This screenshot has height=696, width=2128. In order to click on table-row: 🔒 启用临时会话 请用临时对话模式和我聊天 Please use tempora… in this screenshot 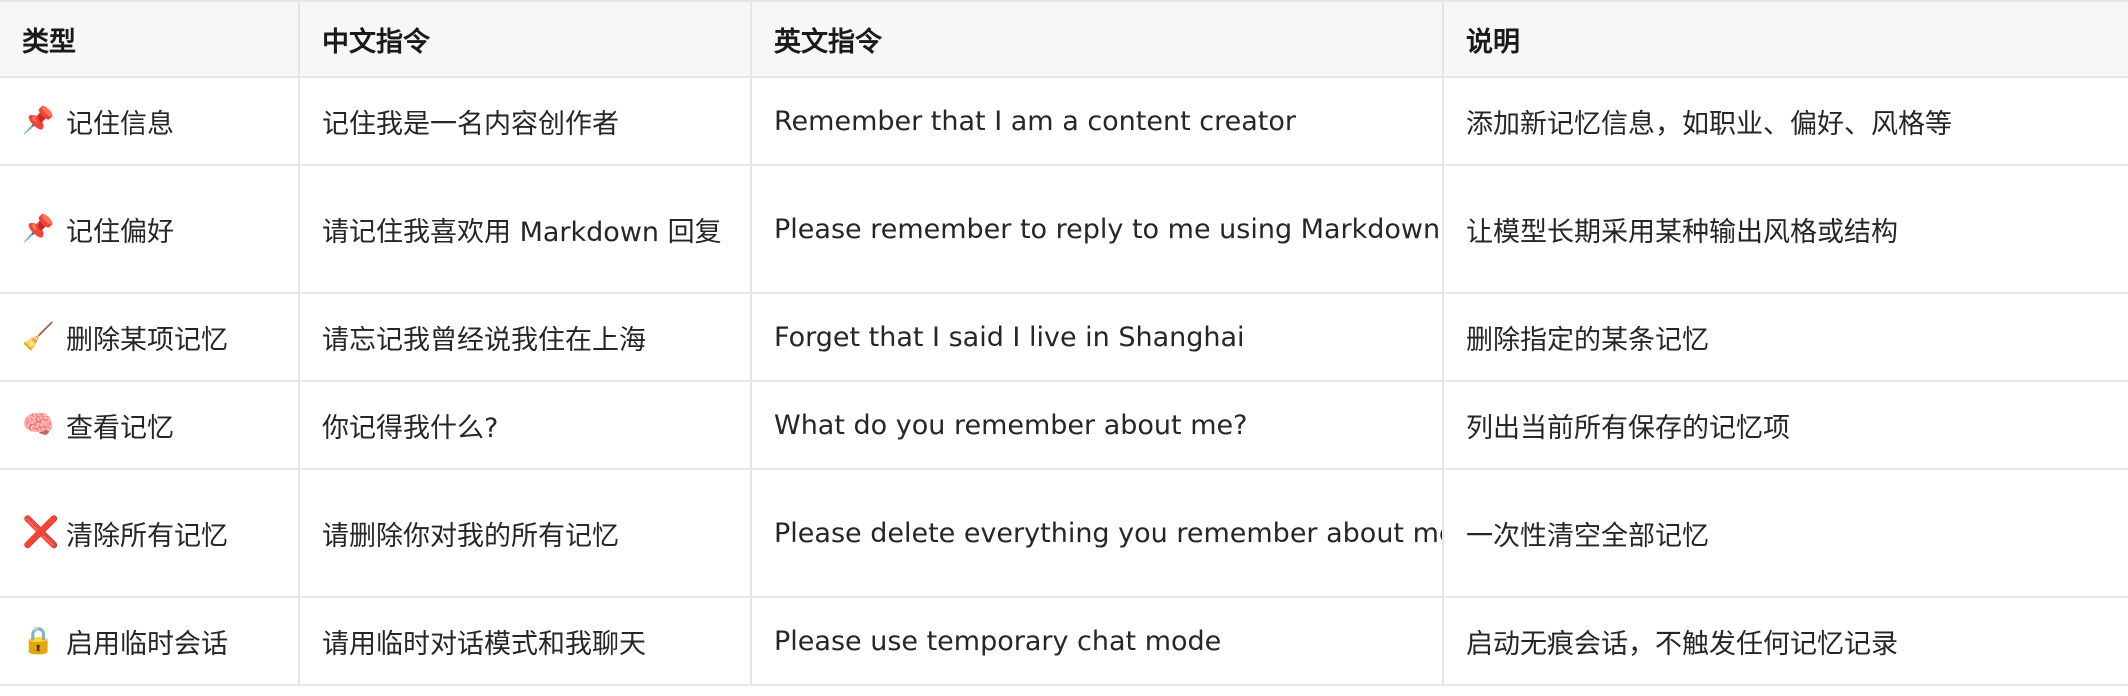, I will do `click(1064, 641)`.